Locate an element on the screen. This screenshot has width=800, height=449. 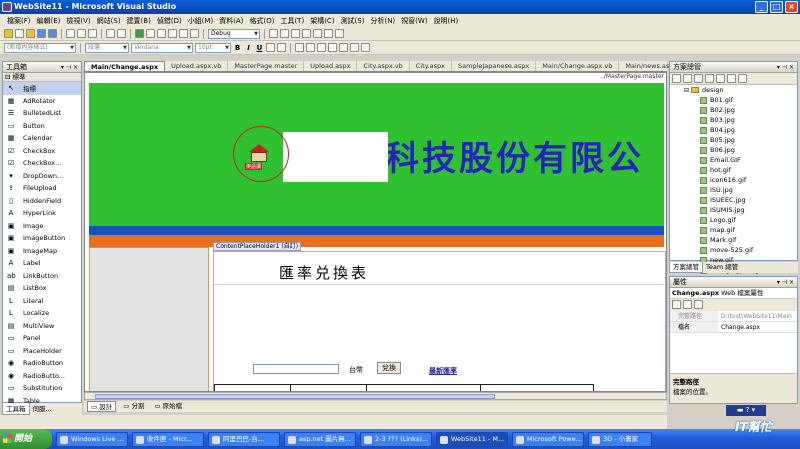
toolbox-item-listbox: ▤ ListBox is located at coordinates (42, 288).